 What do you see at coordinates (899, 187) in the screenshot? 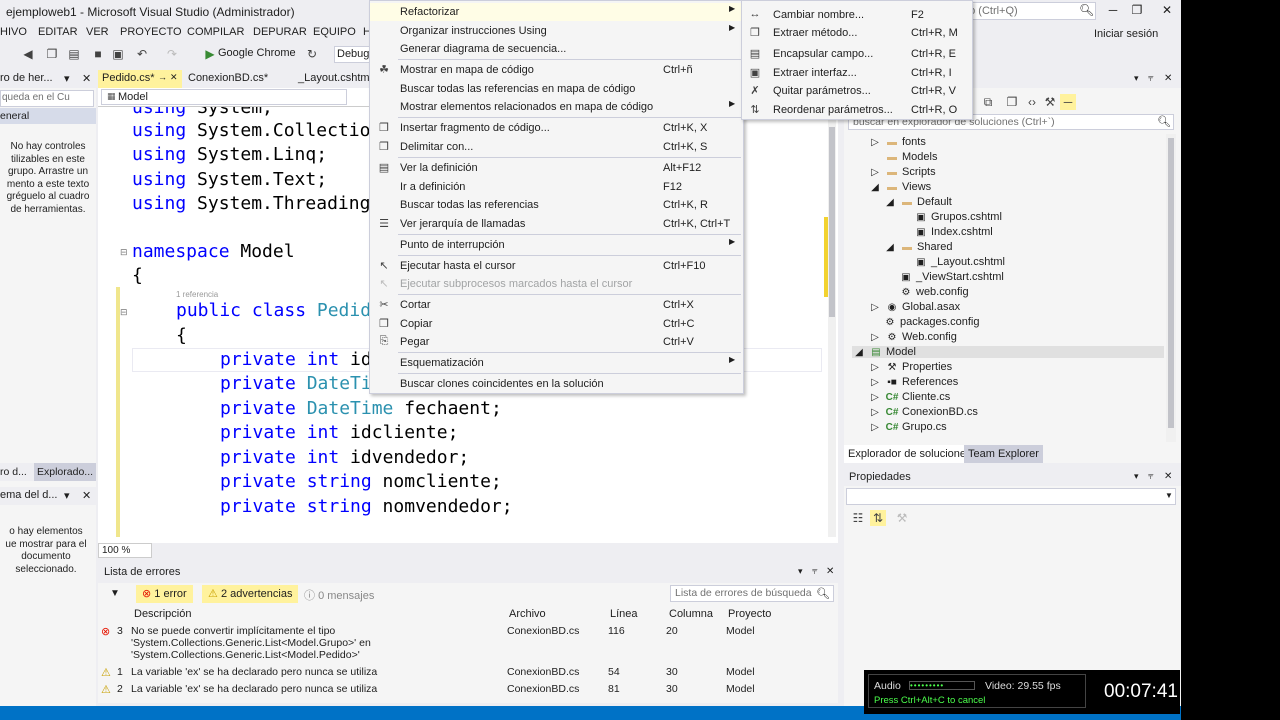
I see `tree-item-views: ◢ ▬ Views` at bounding box center [899, 187].